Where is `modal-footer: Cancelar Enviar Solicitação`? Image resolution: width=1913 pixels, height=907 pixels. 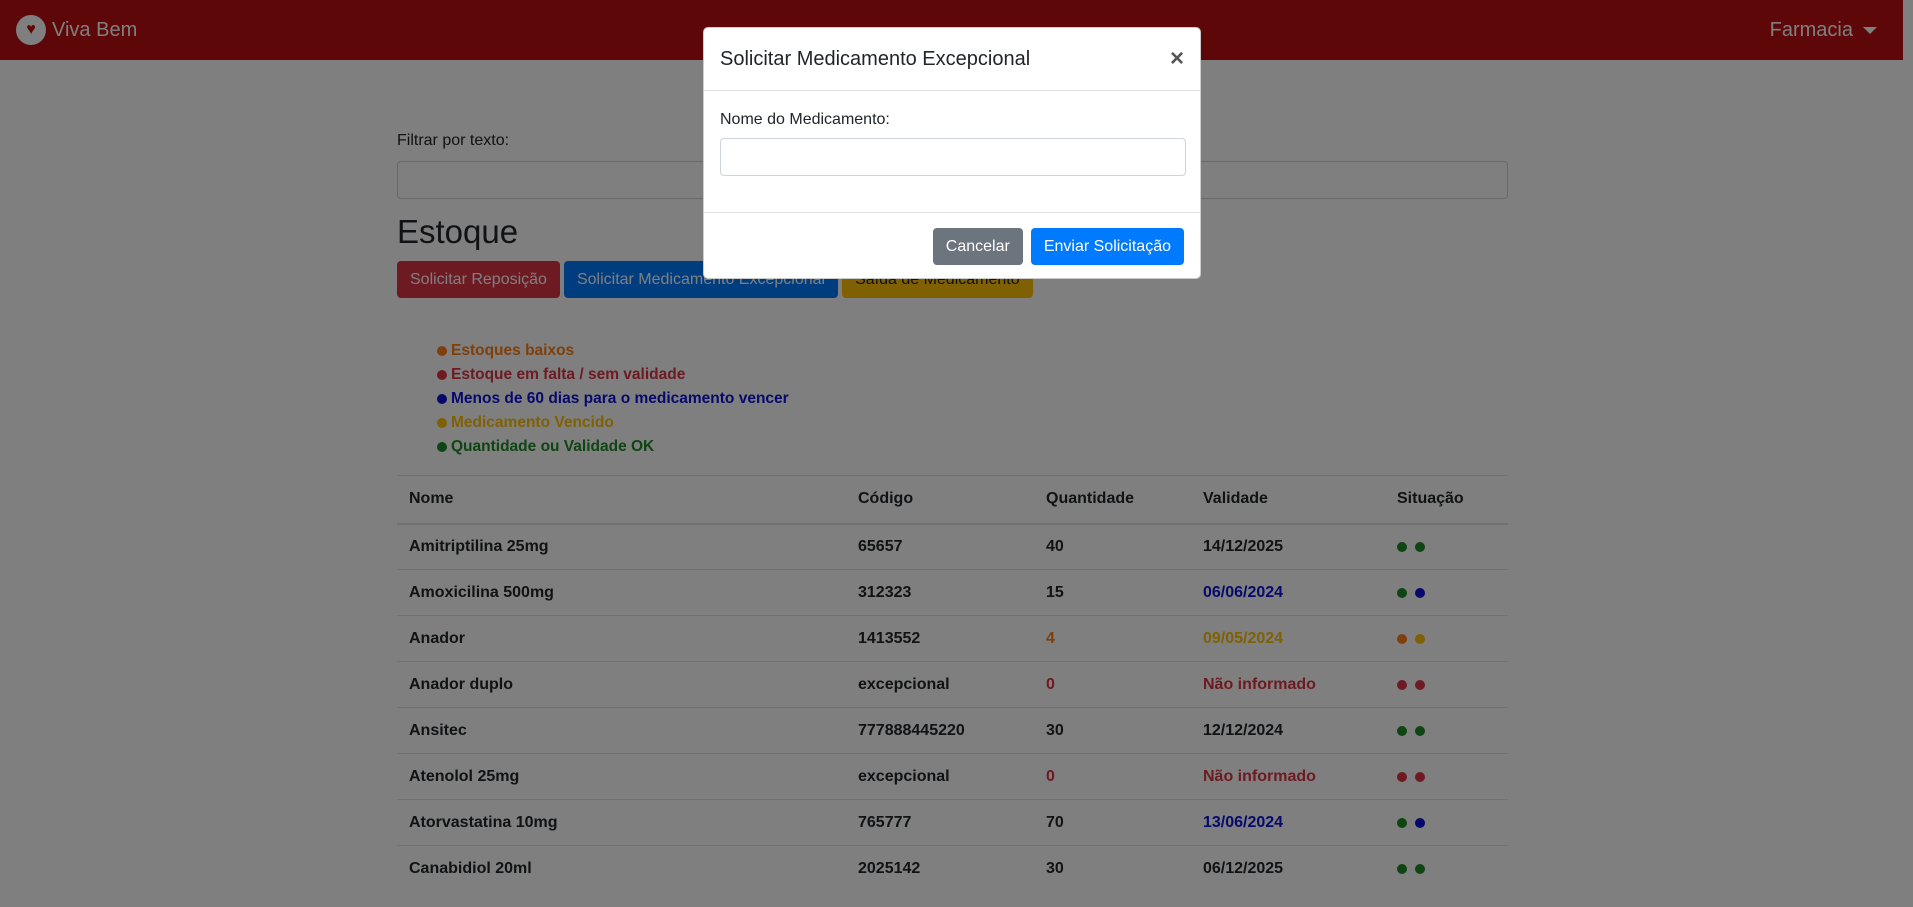 modal-footer: Cancelar Enviar Solicitação is located at coordinates (952, 247).